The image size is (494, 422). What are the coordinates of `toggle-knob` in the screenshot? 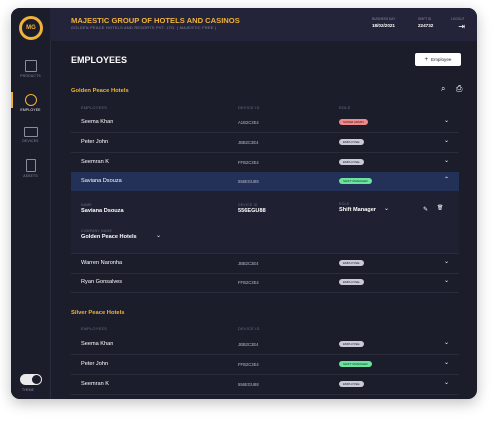 It's located at (36, 379).